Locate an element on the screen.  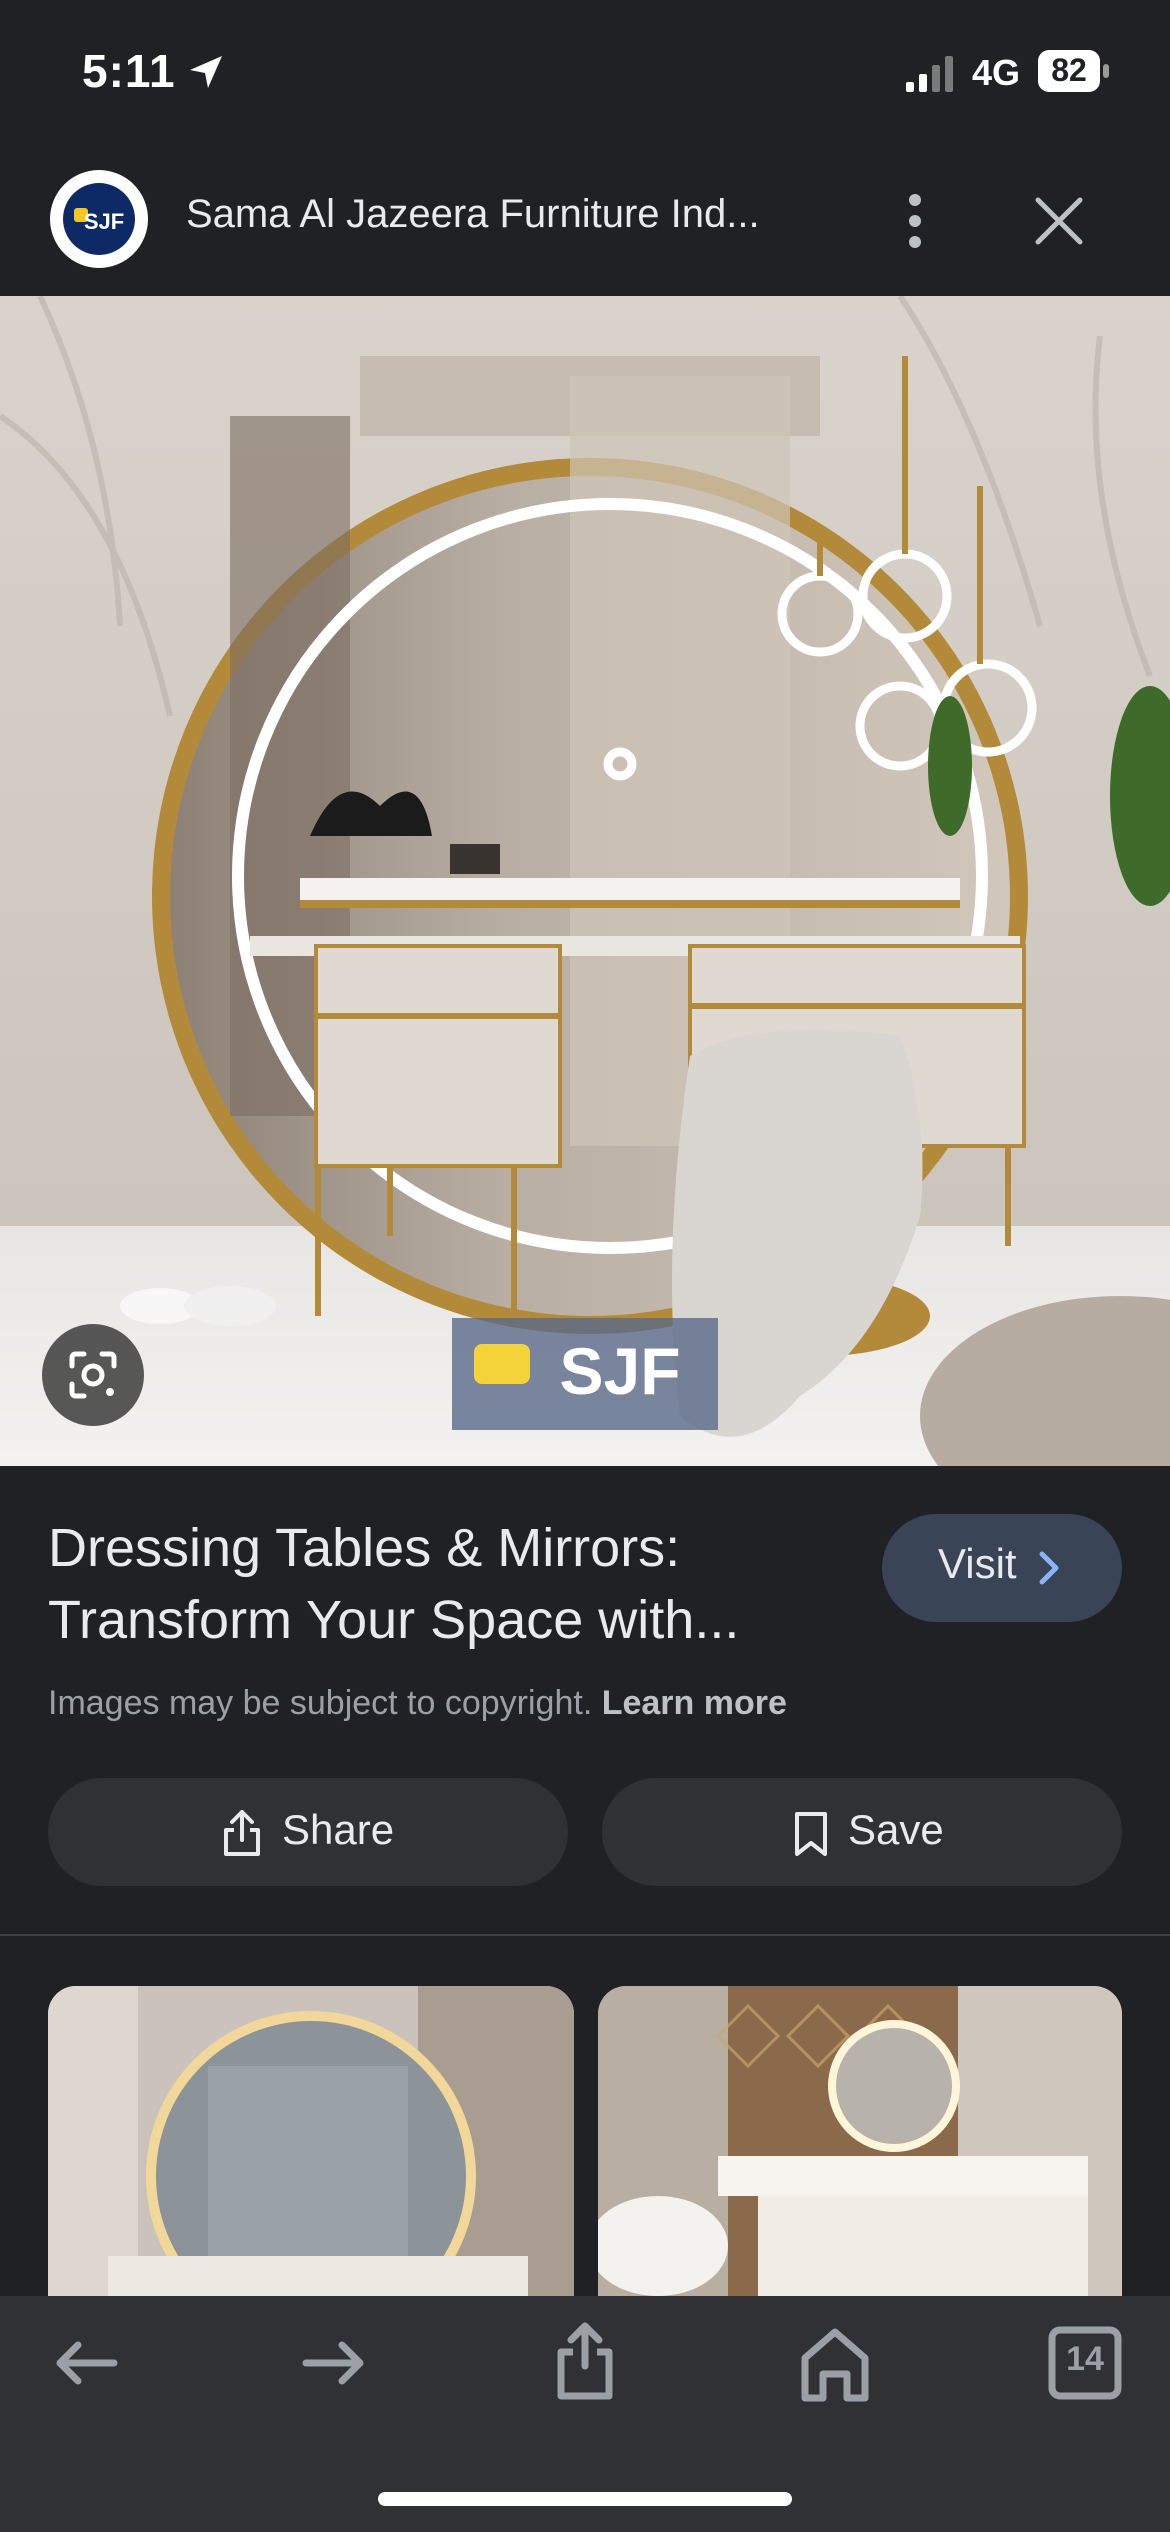
visit-label: Visit is located at coordinates (977, 1563).